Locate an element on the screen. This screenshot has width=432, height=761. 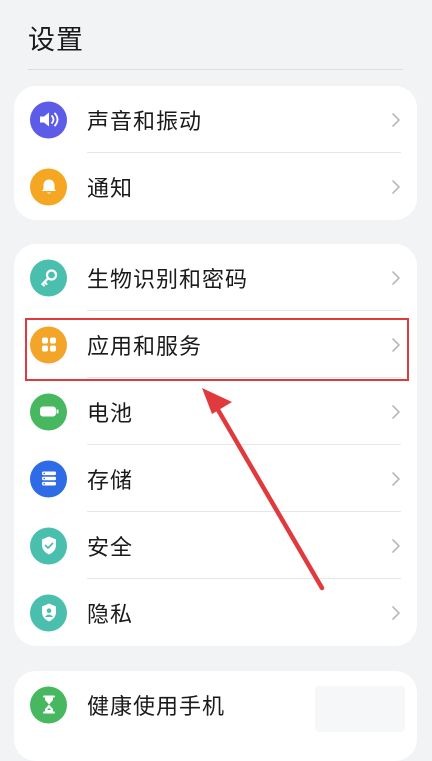
settings-item-label: 通知 is located at coordinates (110, 189).